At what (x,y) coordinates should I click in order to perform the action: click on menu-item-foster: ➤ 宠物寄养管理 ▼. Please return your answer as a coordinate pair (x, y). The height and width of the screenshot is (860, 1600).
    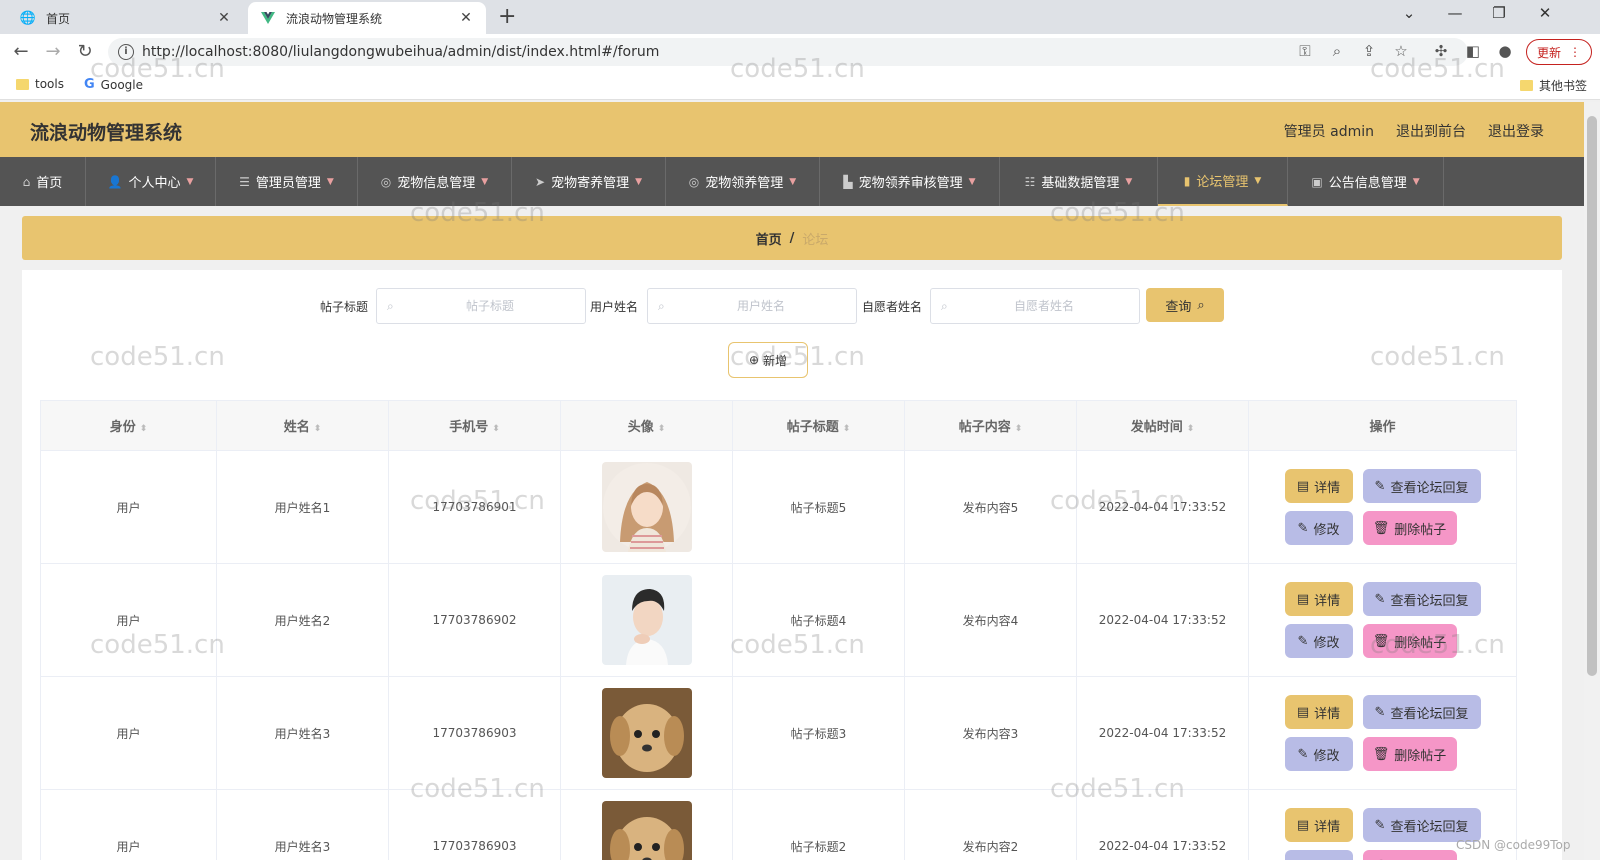
    Looking at the image, I should click on (589, 181).